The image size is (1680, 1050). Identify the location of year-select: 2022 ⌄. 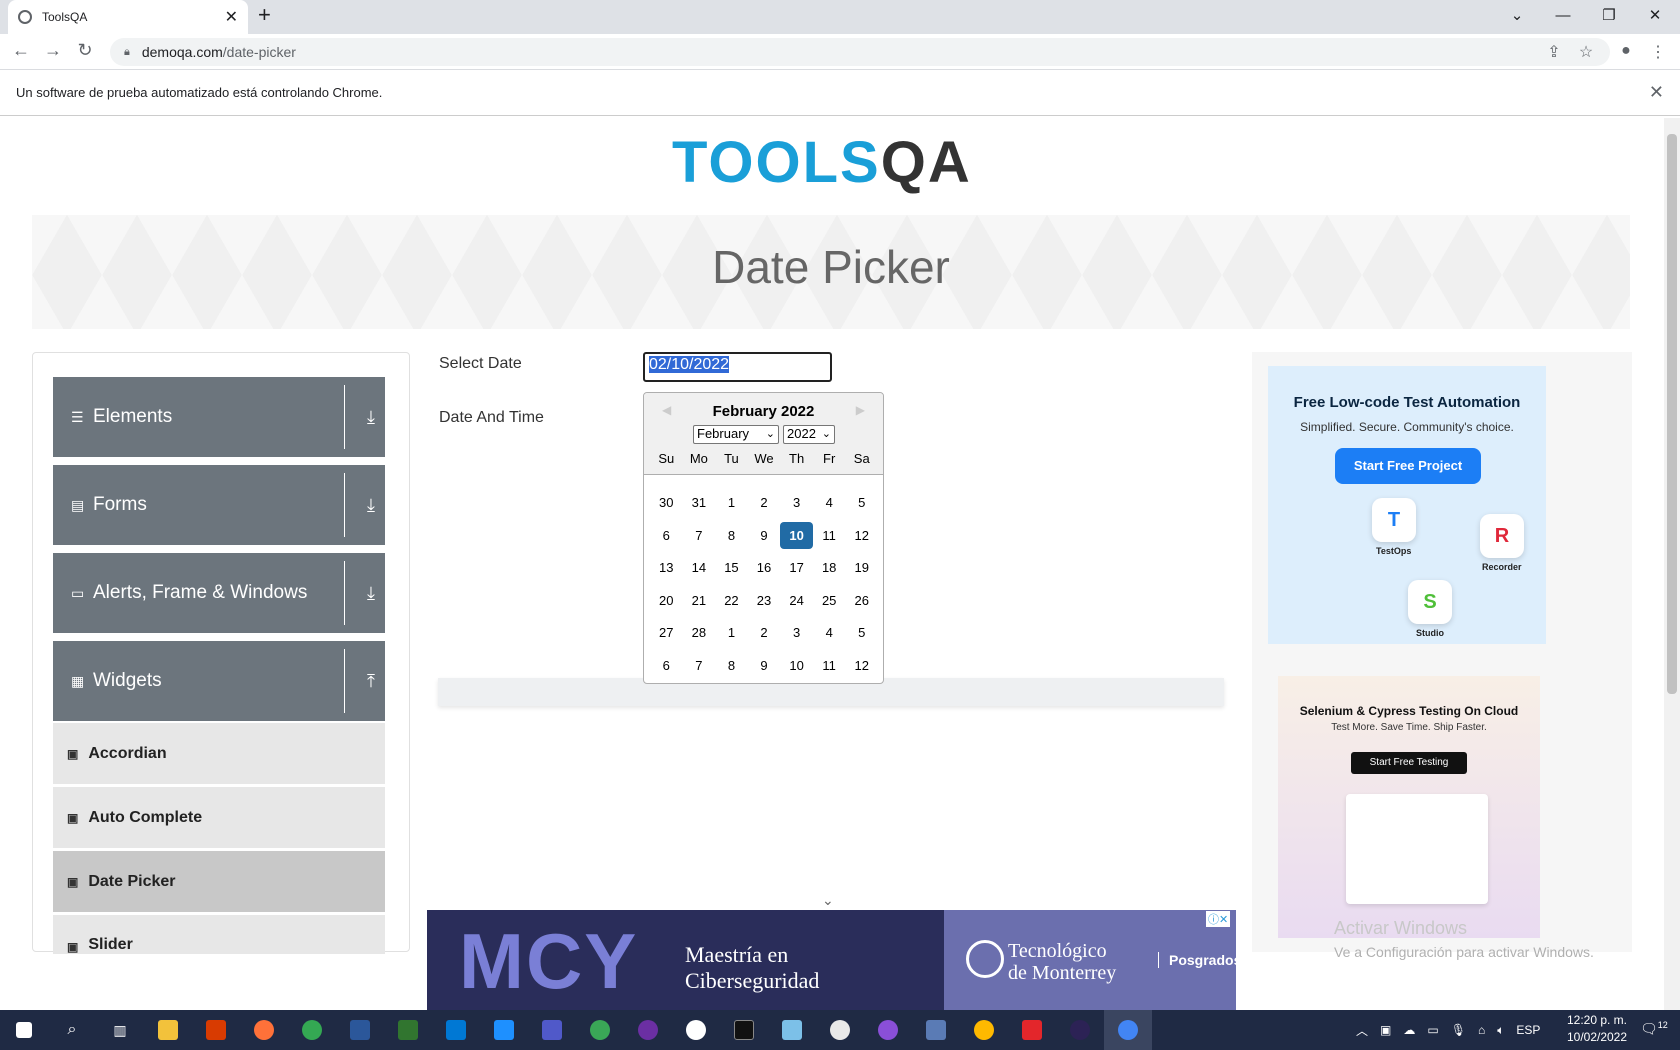
(809, 434).